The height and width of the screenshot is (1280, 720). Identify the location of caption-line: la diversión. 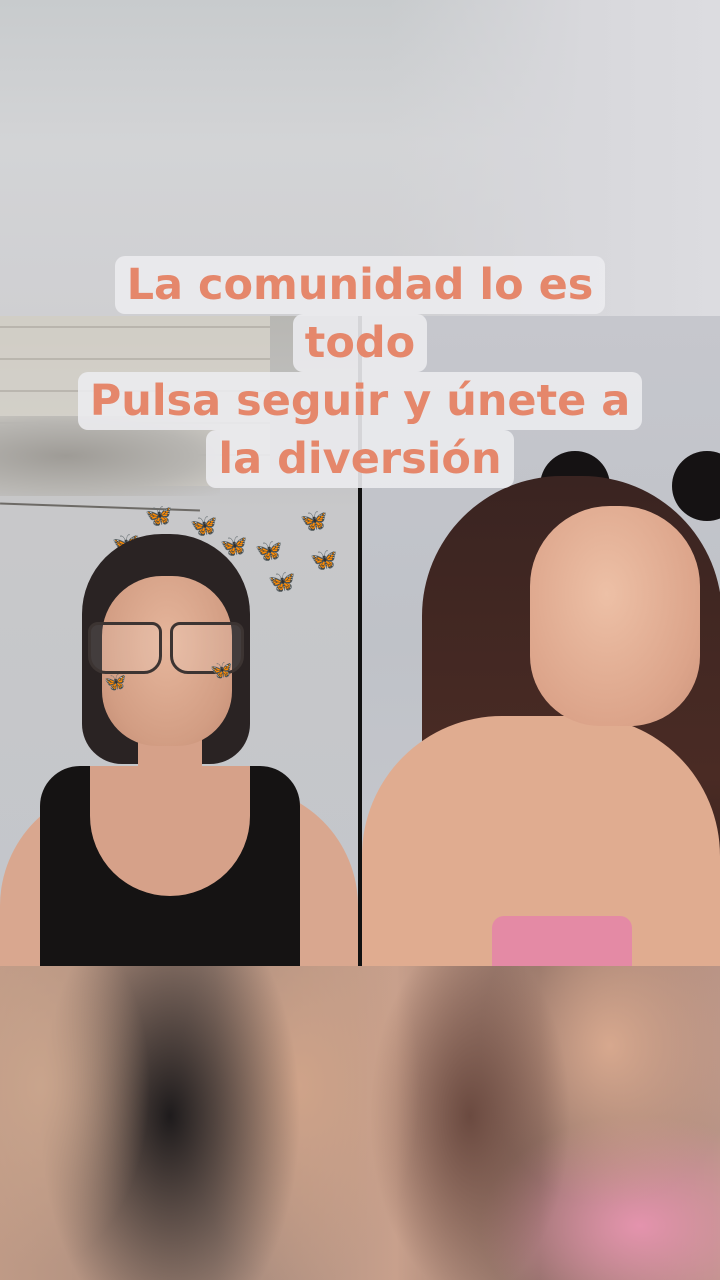
(360, 459).